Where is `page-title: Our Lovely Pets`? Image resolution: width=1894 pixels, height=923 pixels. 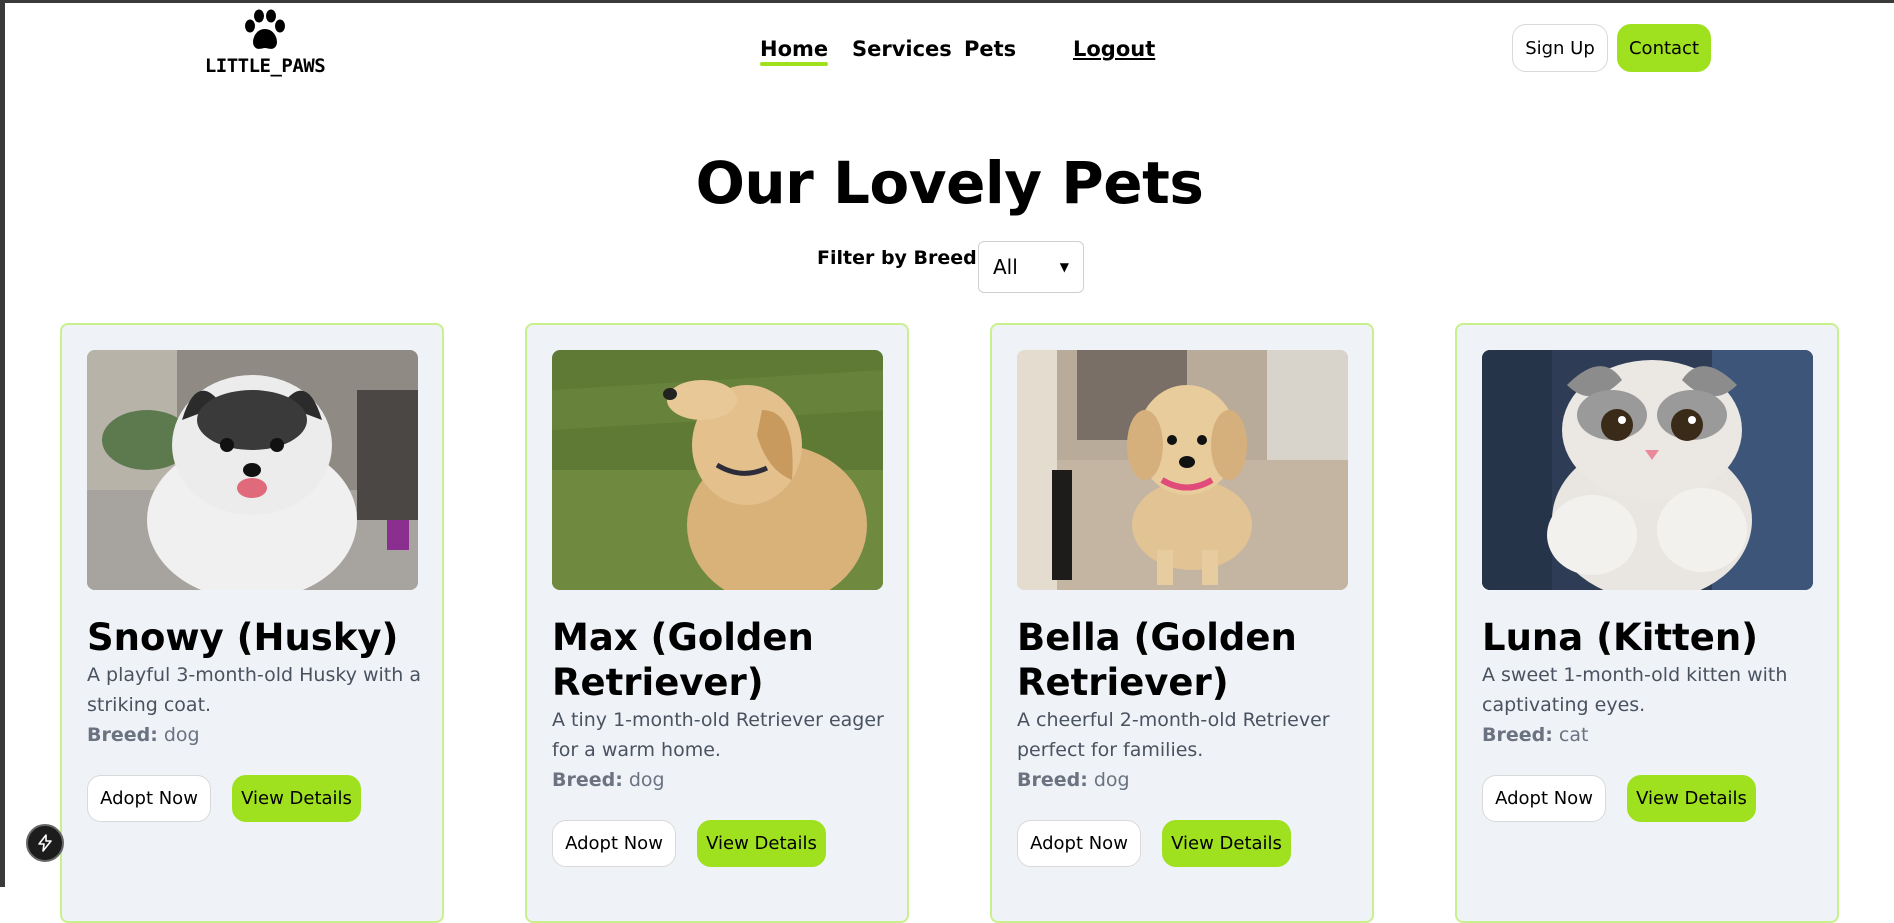 page-title: Our Lovely Pets is located at coordinates (949, 183).